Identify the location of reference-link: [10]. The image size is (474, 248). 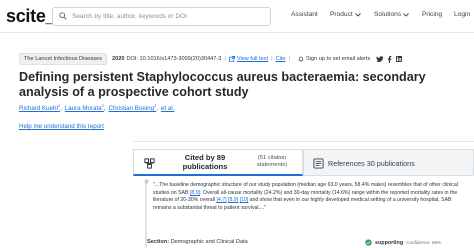
(244, 200).